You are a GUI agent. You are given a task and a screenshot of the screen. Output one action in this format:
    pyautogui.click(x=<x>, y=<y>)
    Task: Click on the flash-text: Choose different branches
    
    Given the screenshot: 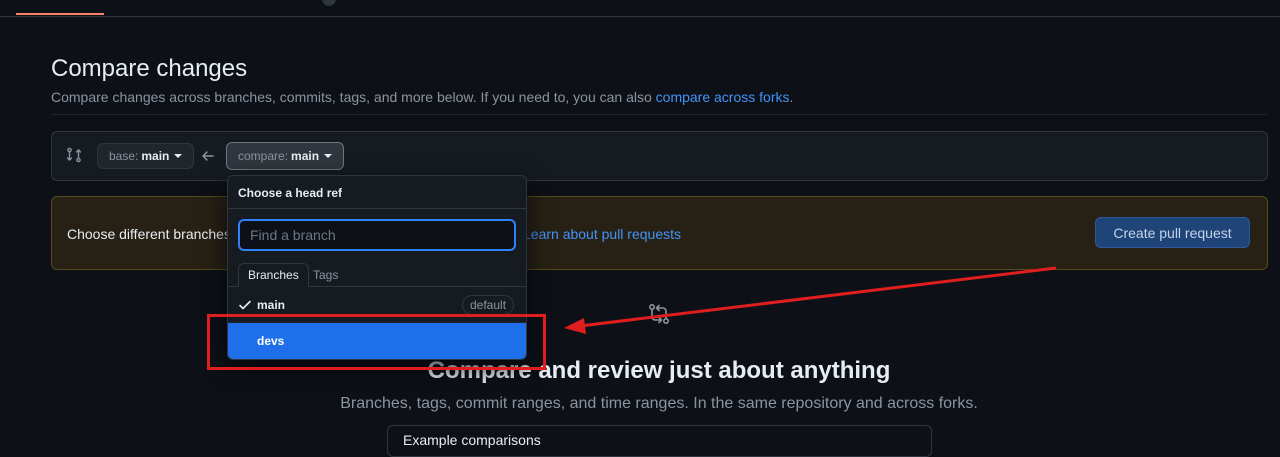 What is the action you would take?
    pyautogui.click(x=149, y=234)
    